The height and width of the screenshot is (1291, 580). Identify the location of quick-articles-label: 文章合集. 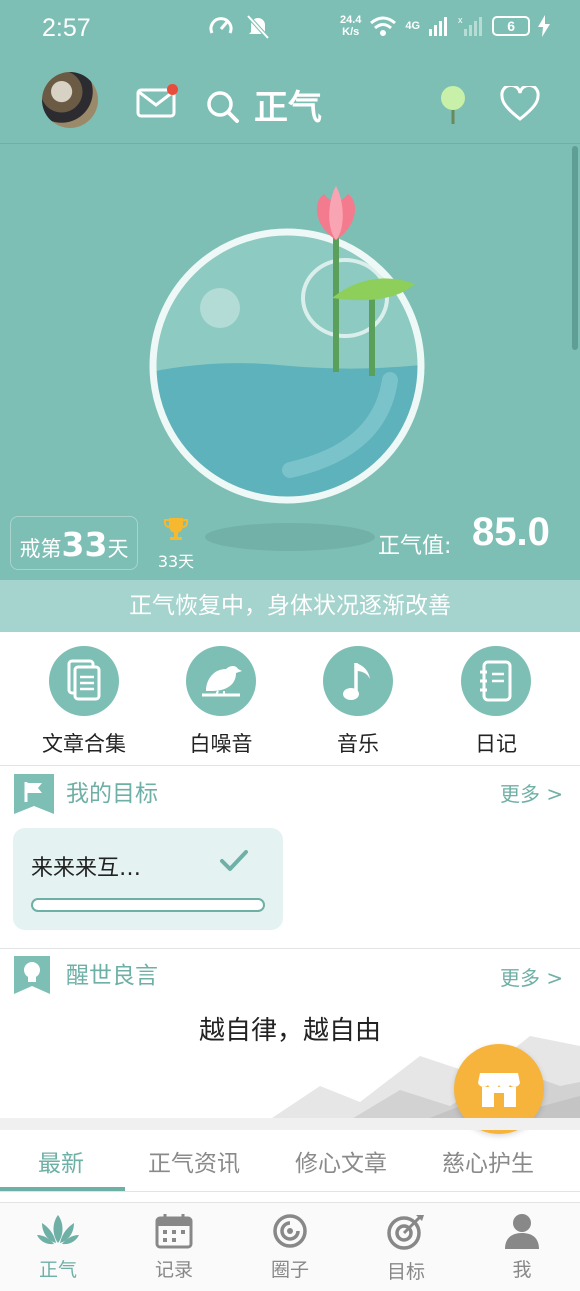
(84, 744).